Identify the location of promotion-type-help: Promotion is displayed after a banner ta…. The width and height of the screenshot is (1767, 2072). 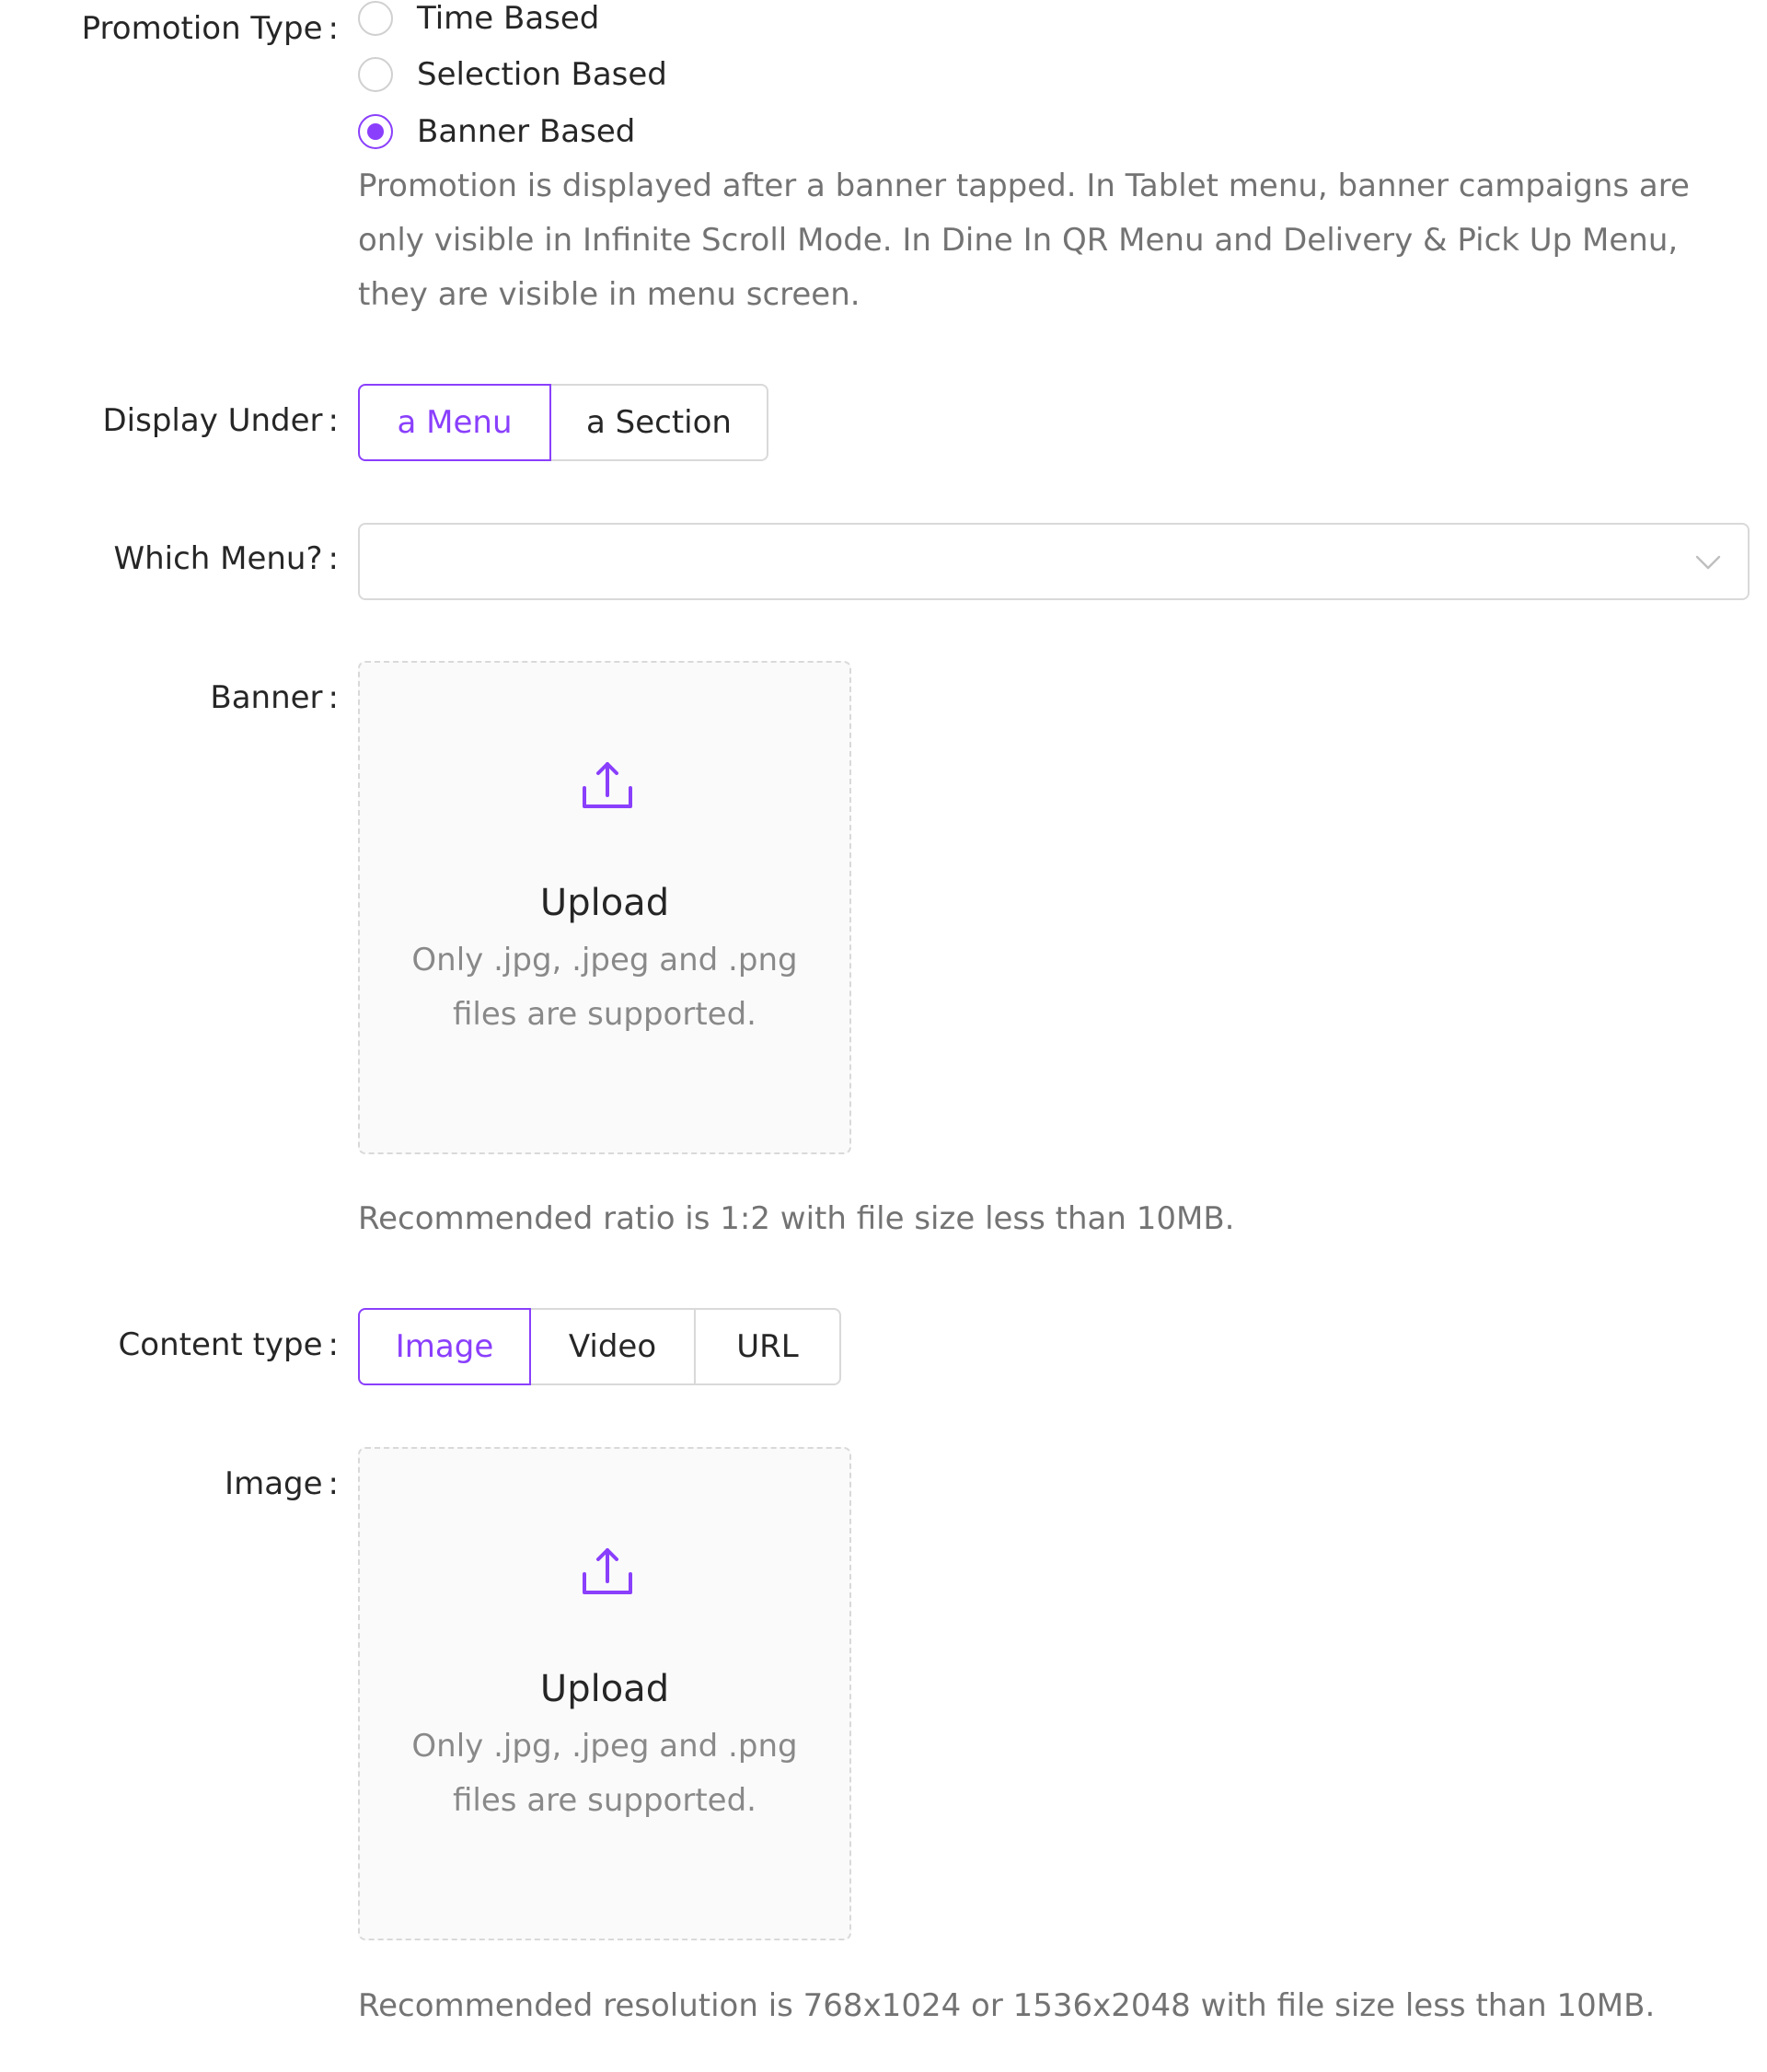
(1024, 240).